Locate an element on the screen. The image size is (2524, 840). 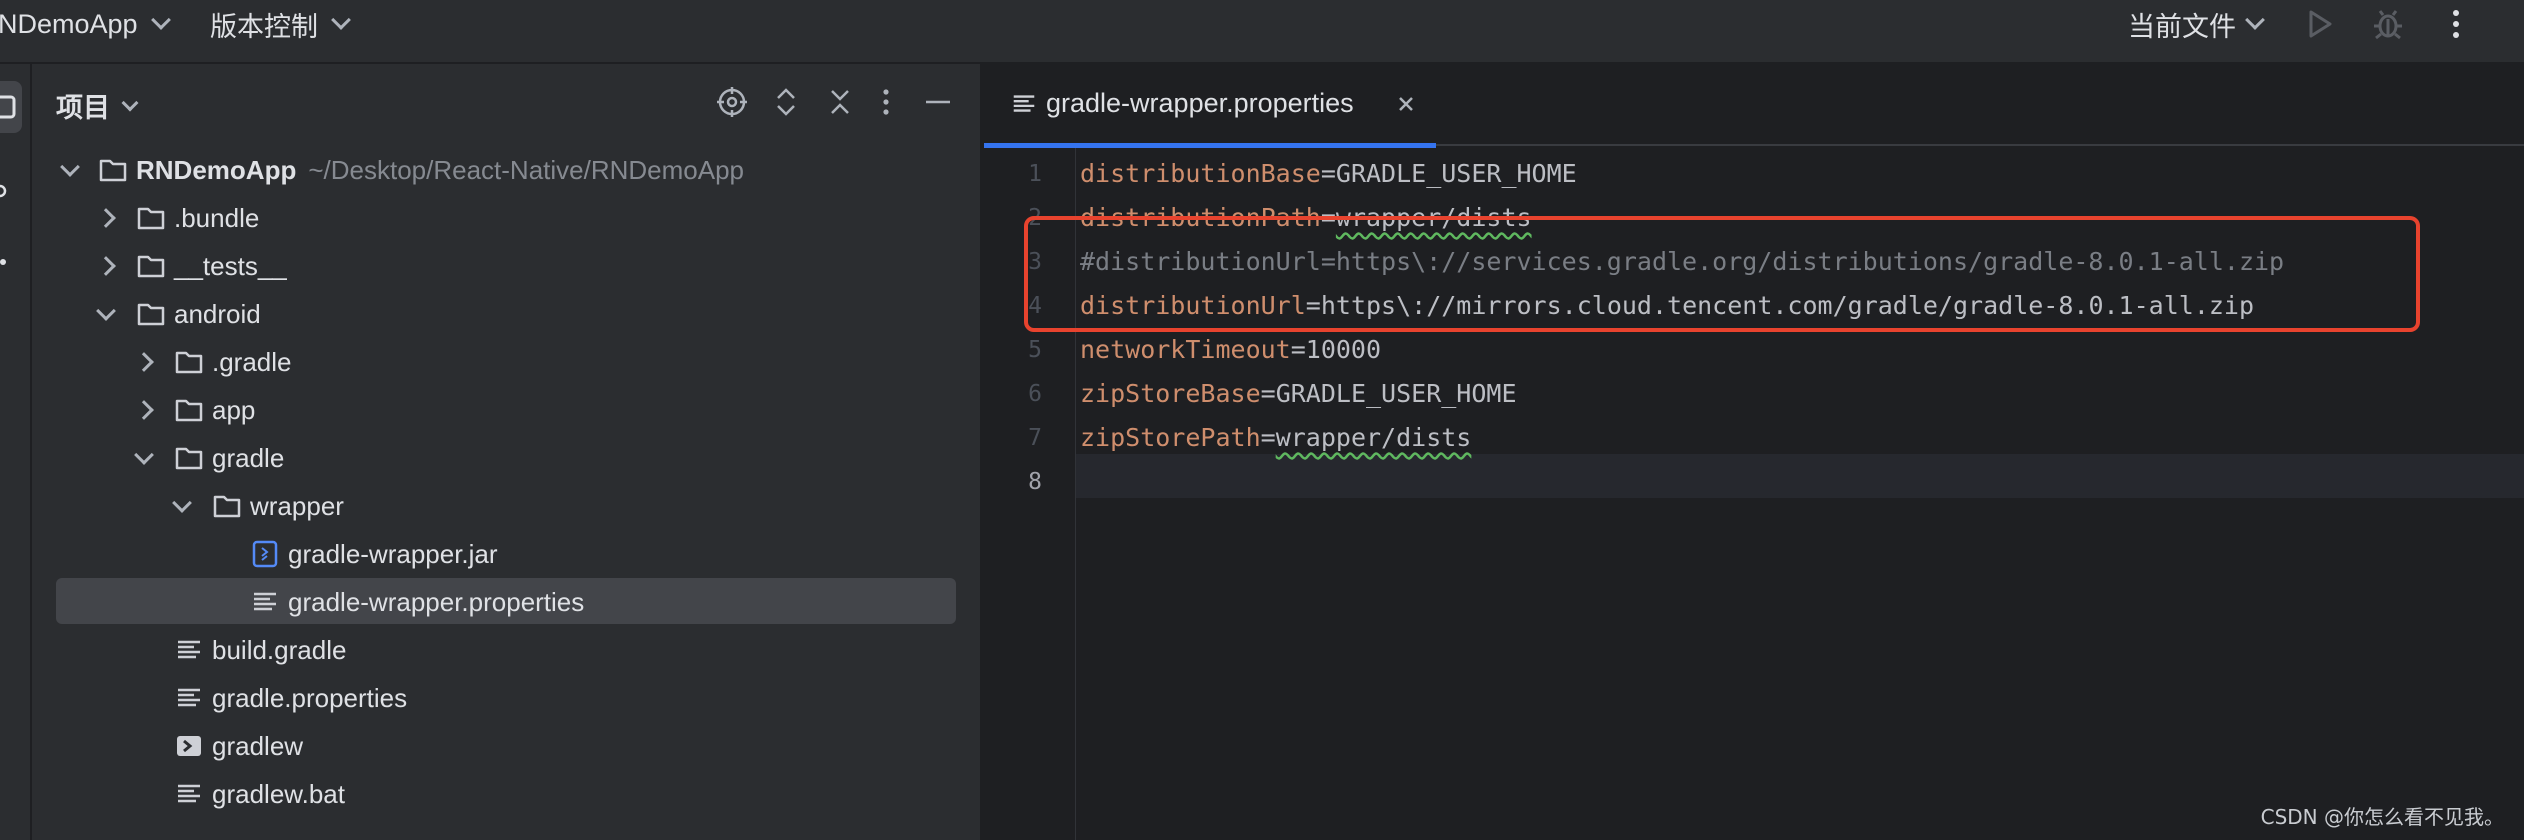
tree-row-android: android is located at coordinates (506, 314).